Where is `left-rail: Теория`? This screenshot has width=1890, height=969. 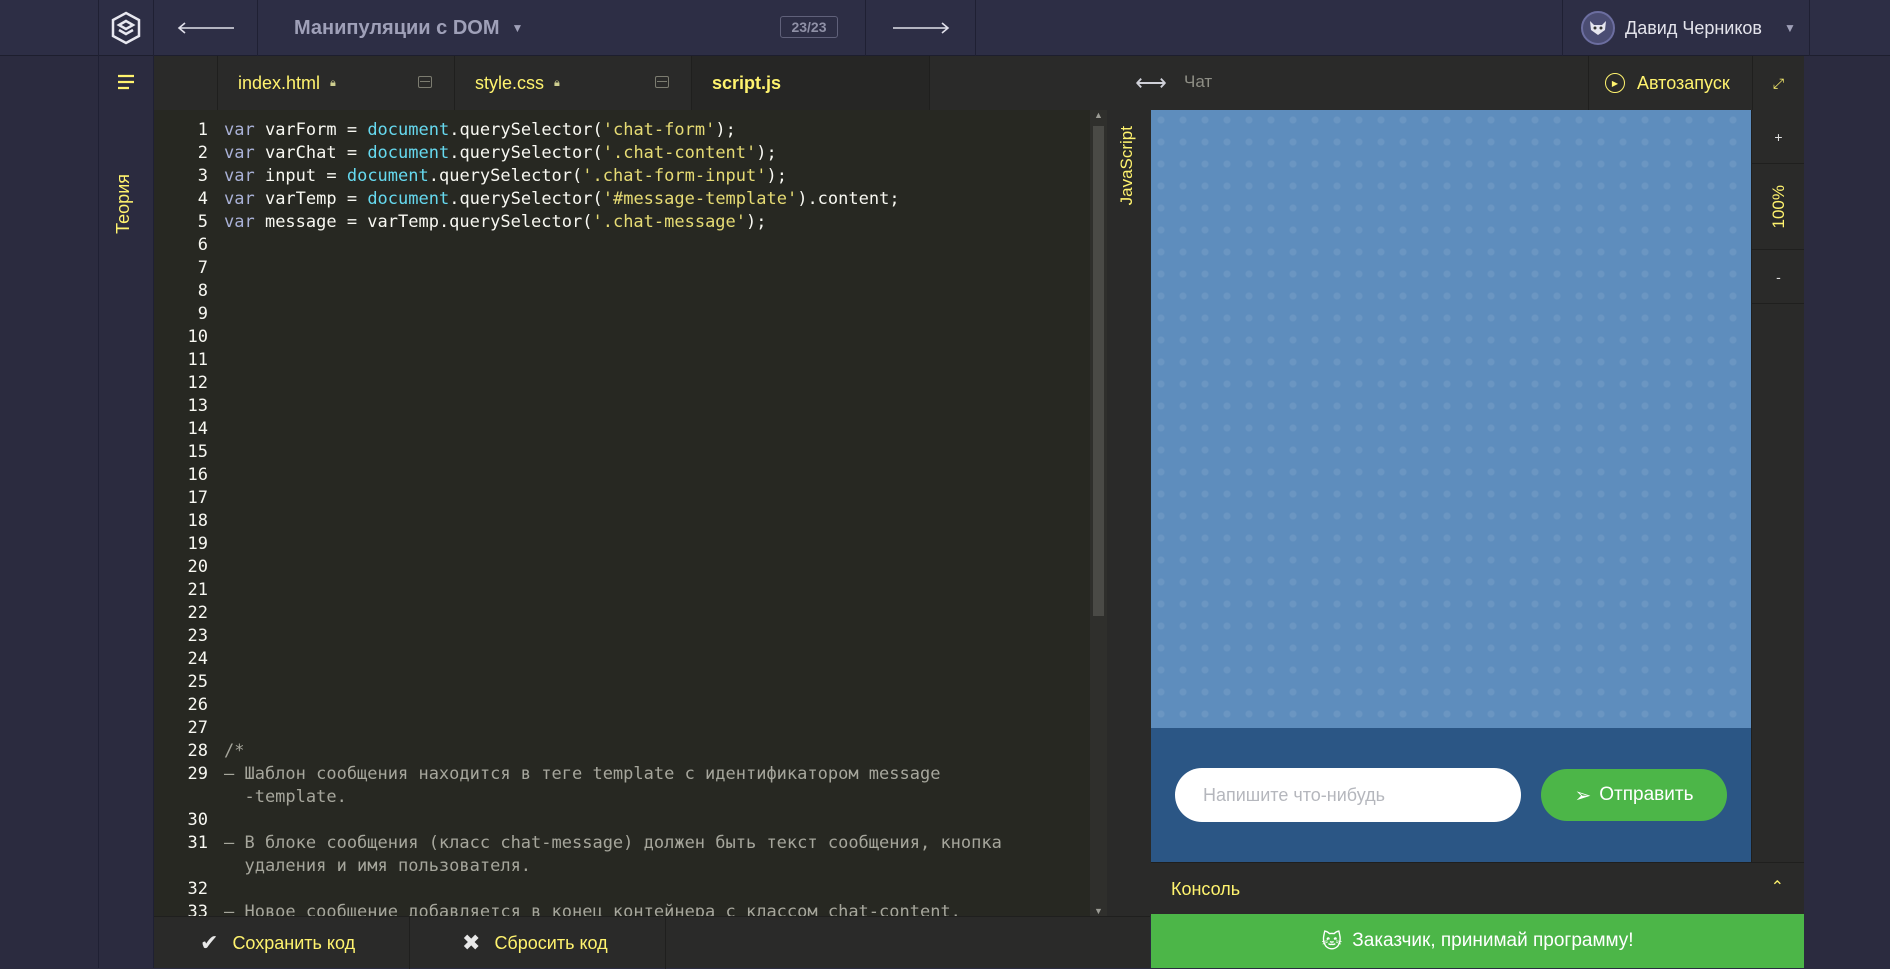
left-rail: Теория is located at coordinates (126, 512).